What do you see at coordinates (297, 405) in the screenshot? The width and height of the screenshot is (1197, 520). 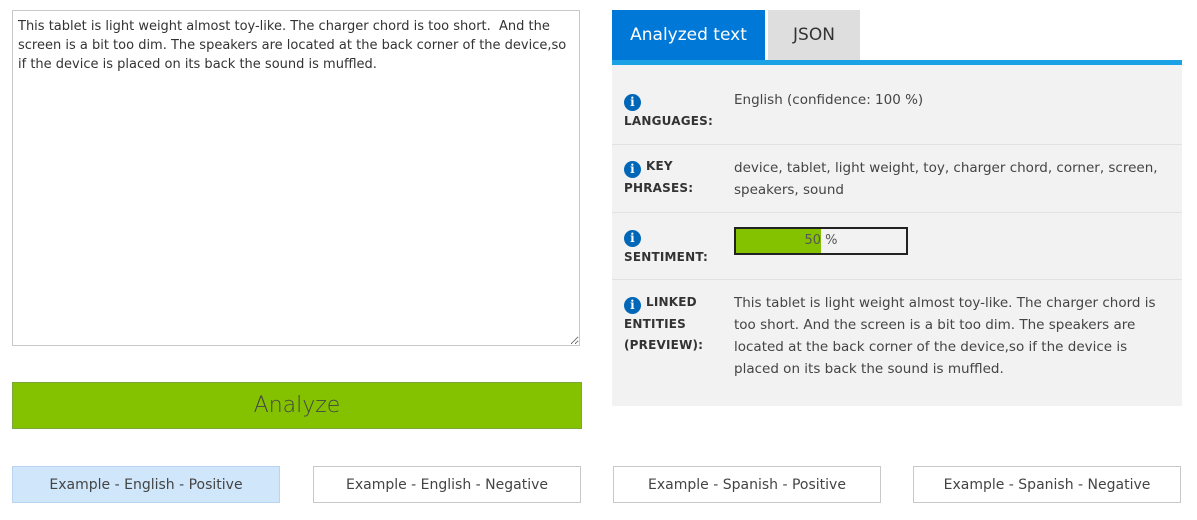 I see `analyze-button: Analyze` at bounding box center [297, 405].